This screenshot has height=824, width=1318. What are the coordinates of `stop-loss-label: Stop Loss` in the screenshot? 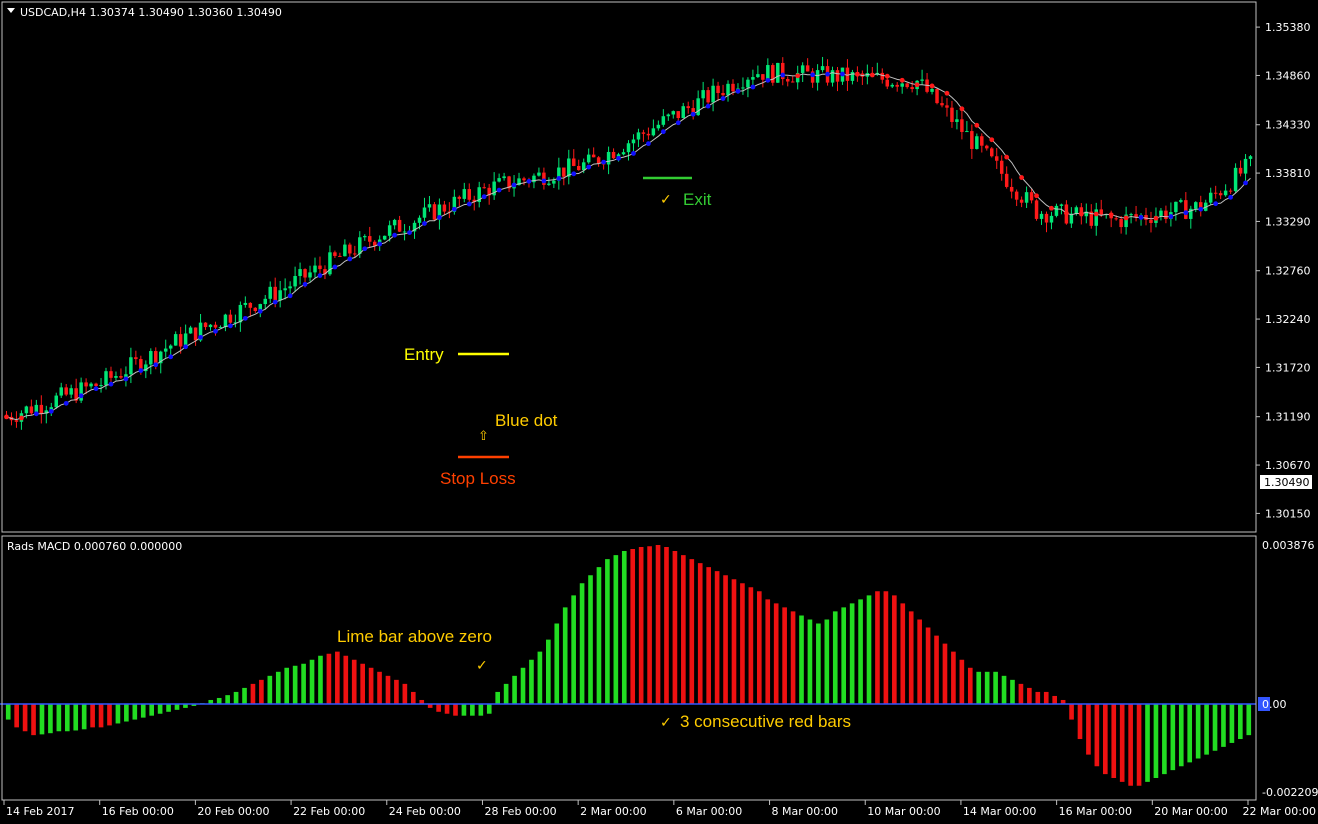 It's located at (478, 478).